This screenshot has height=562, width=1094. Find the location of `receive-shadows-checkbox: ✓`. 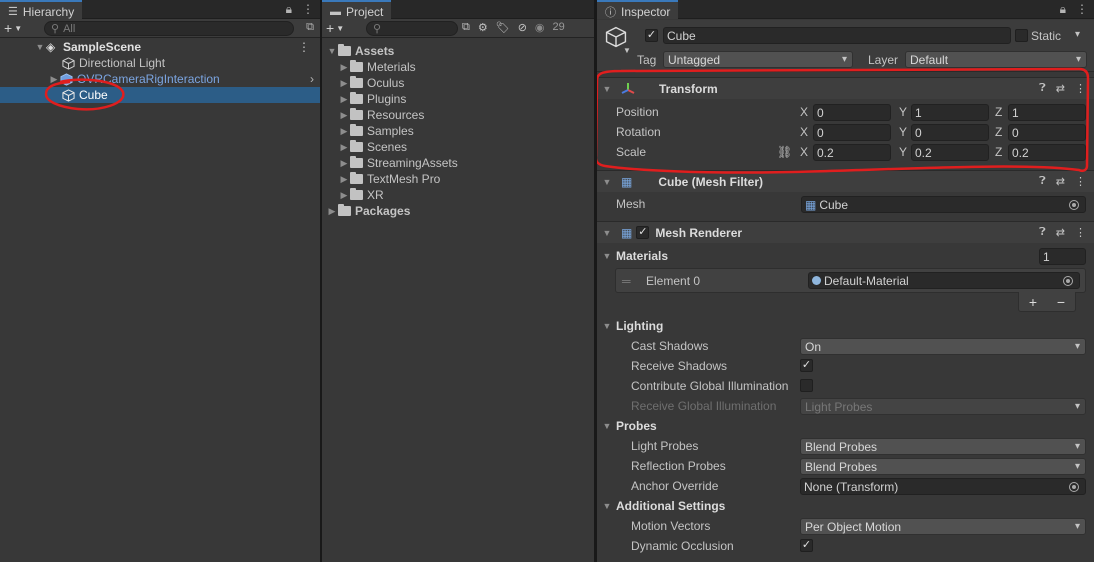

receive-shadows-checkbox: ✓ is located at coordinates (806, 365).